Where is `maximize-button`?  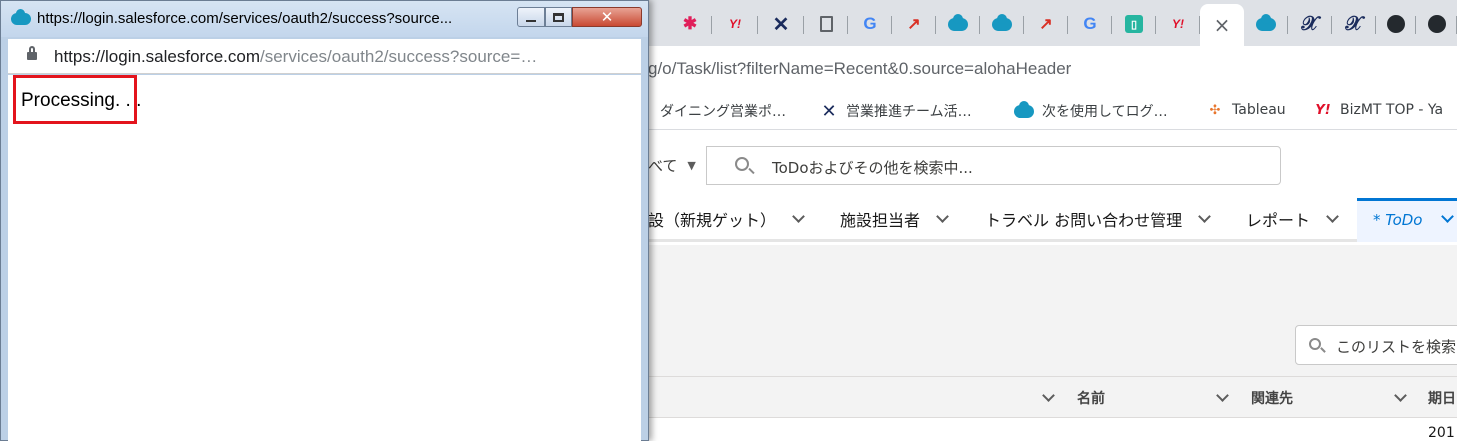
maximize-button is located at coordinates (558, 17).